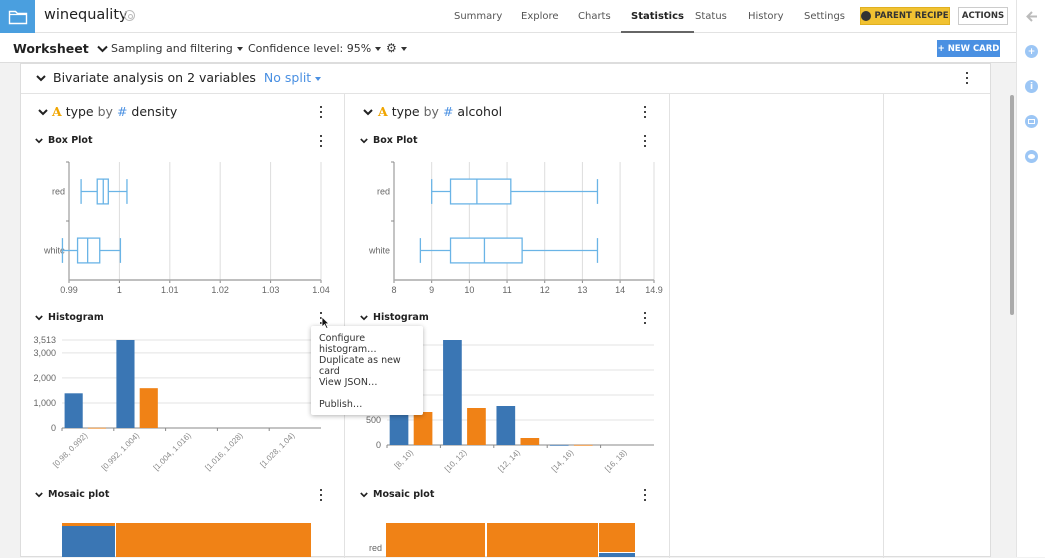 This screenshot has height=558, width=1045. I want to click on tab-summary: Summary, so click(478, 22).